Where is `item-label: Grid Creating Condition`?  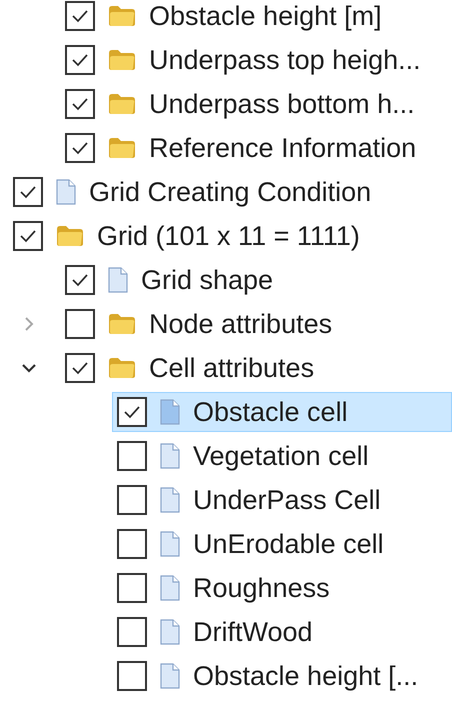
item-label: Grid Creating Condition is located at coordinates (230, 192).